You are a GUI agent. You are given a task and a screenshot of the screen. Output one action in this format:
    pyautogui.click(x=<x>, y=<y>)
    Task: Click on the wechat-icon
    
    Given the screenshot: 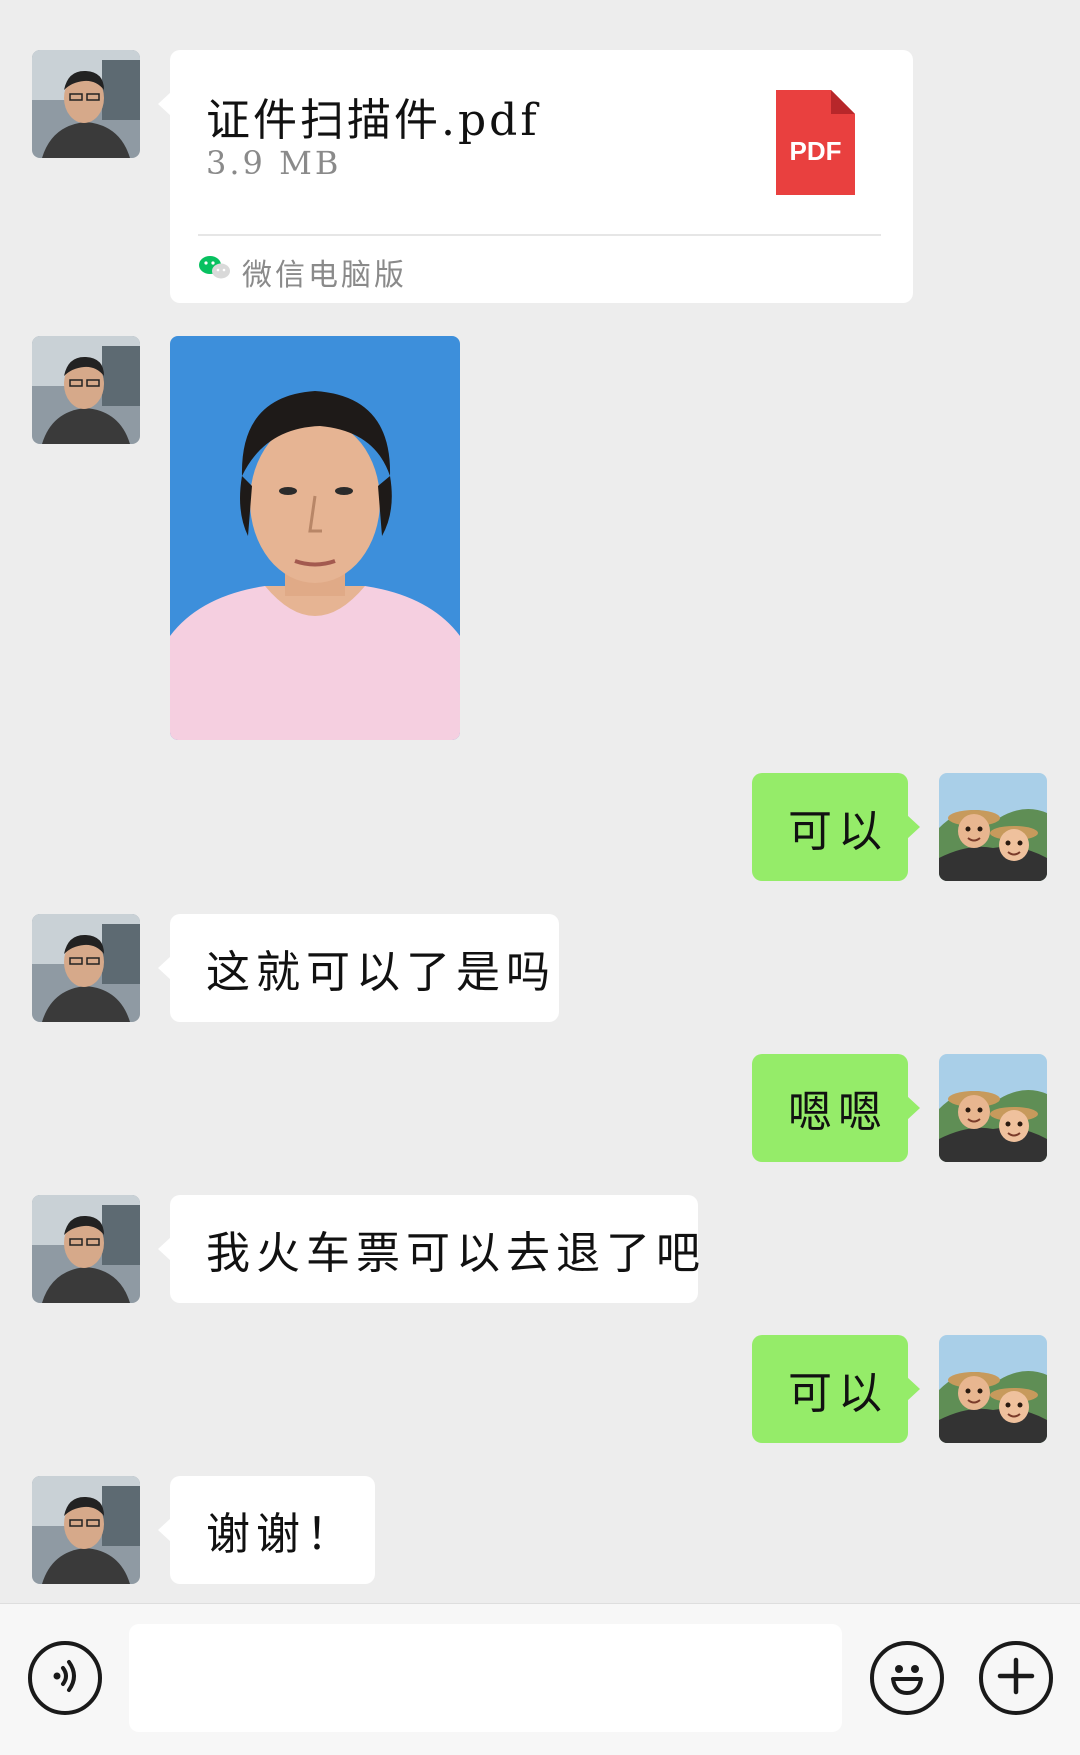 What is the action you would take?
    pyautogui.click(x=215, y=272)
    